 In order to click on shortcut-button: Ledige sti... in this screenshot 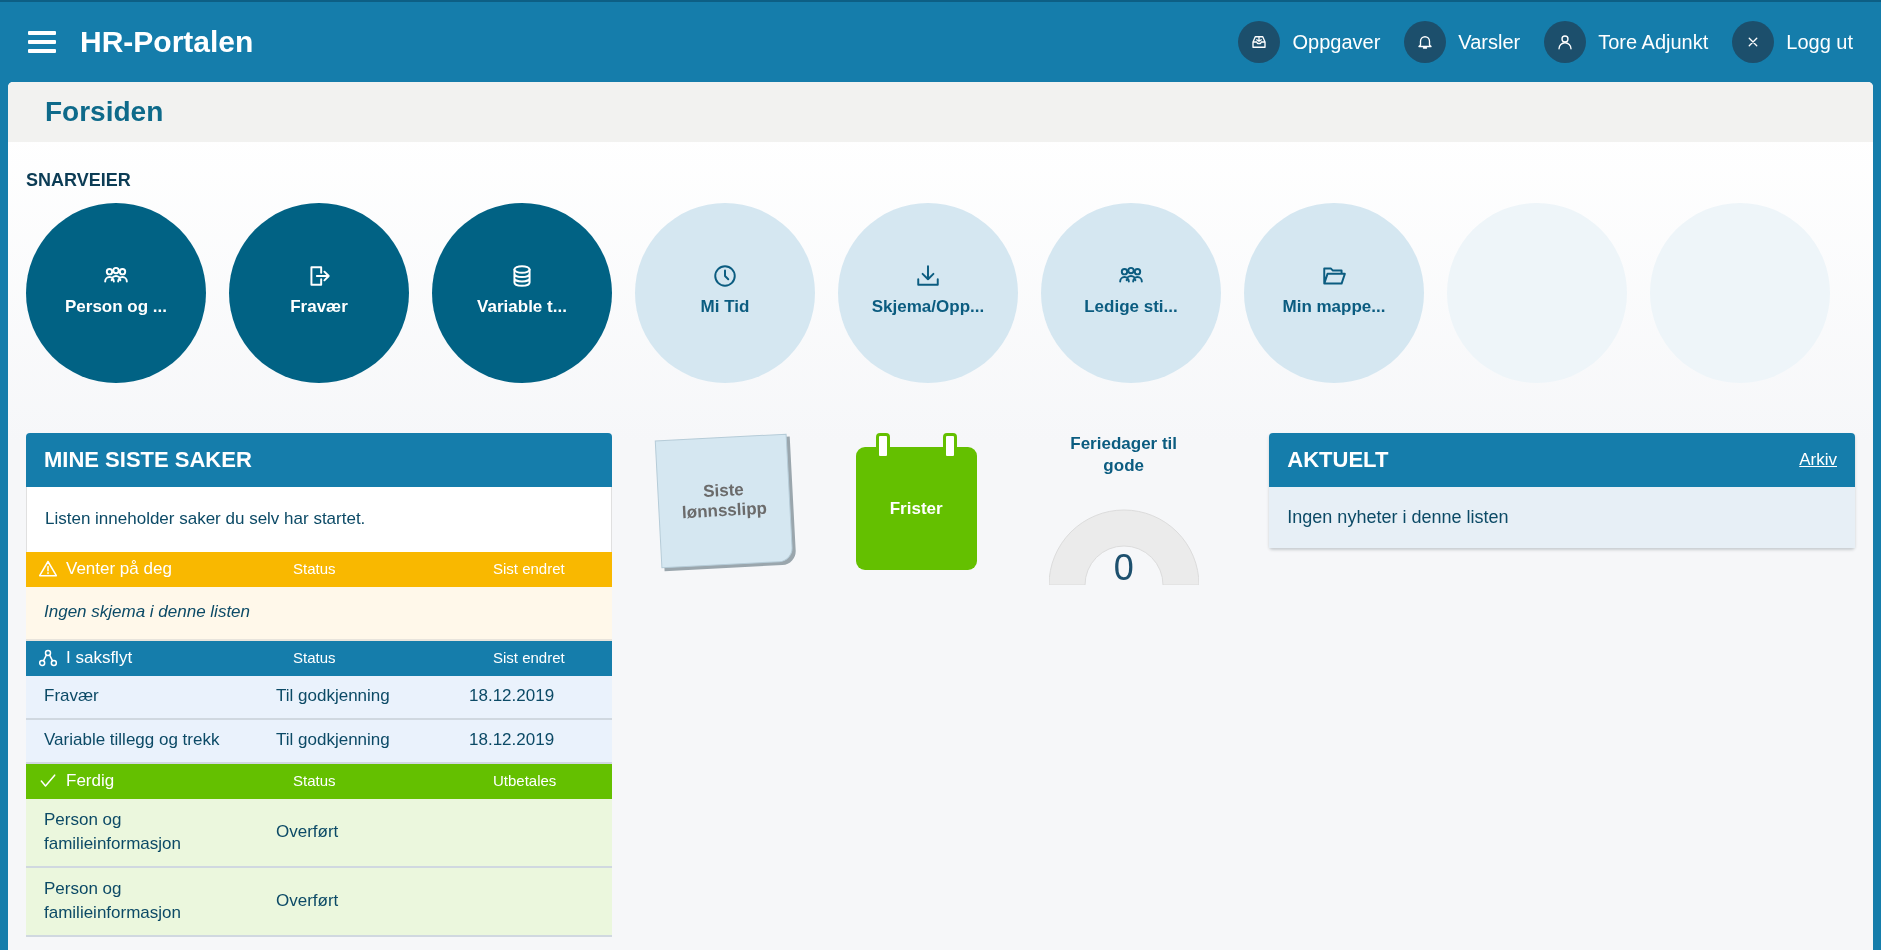, I will do `click(1131, 293)`.